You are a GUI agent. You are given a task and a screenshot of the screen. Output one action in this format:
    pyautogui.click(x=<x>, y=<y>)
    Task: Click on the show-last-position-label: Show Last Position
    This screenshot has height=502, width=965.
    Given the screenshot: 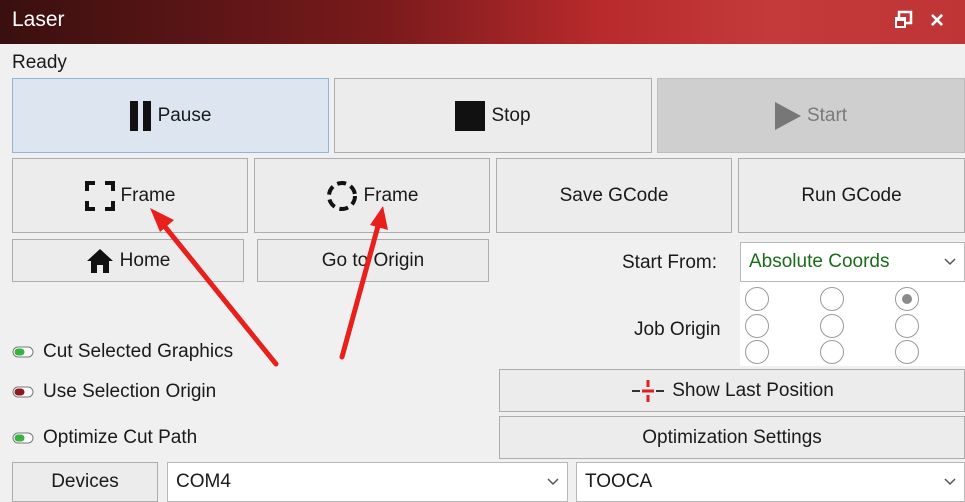 What is the action you would take?
    pyautogui.click(x=753, y=390)
    